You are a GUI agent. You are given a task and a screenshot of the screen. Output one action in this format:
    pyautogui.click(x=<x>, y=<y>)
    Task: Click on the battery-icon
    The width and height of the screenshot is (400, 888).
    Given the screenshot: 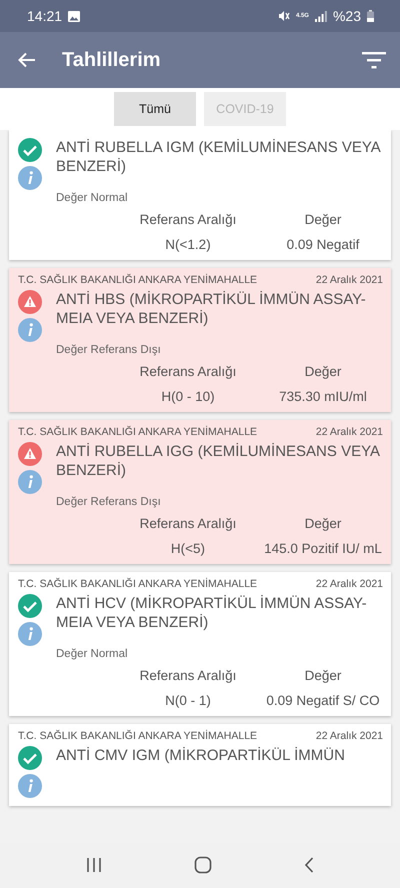 What is the action you would take?
    pyautogui.click(x=370, y=16)
    